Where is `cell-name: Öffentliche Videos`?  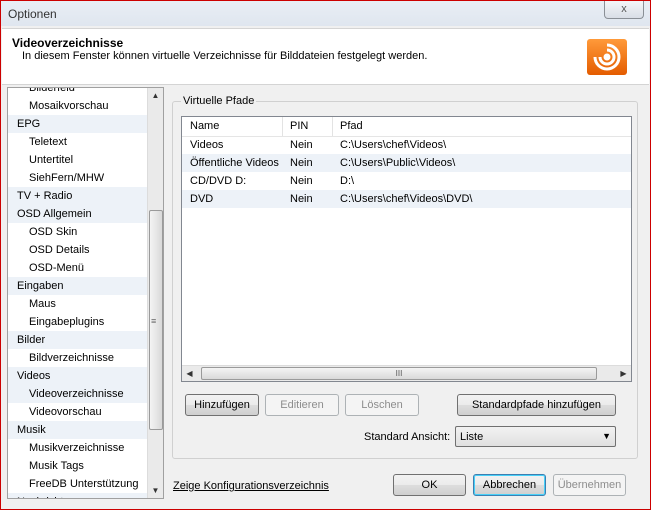 cell-name: Öffentliche Videos is located at coordinates (234, 163).